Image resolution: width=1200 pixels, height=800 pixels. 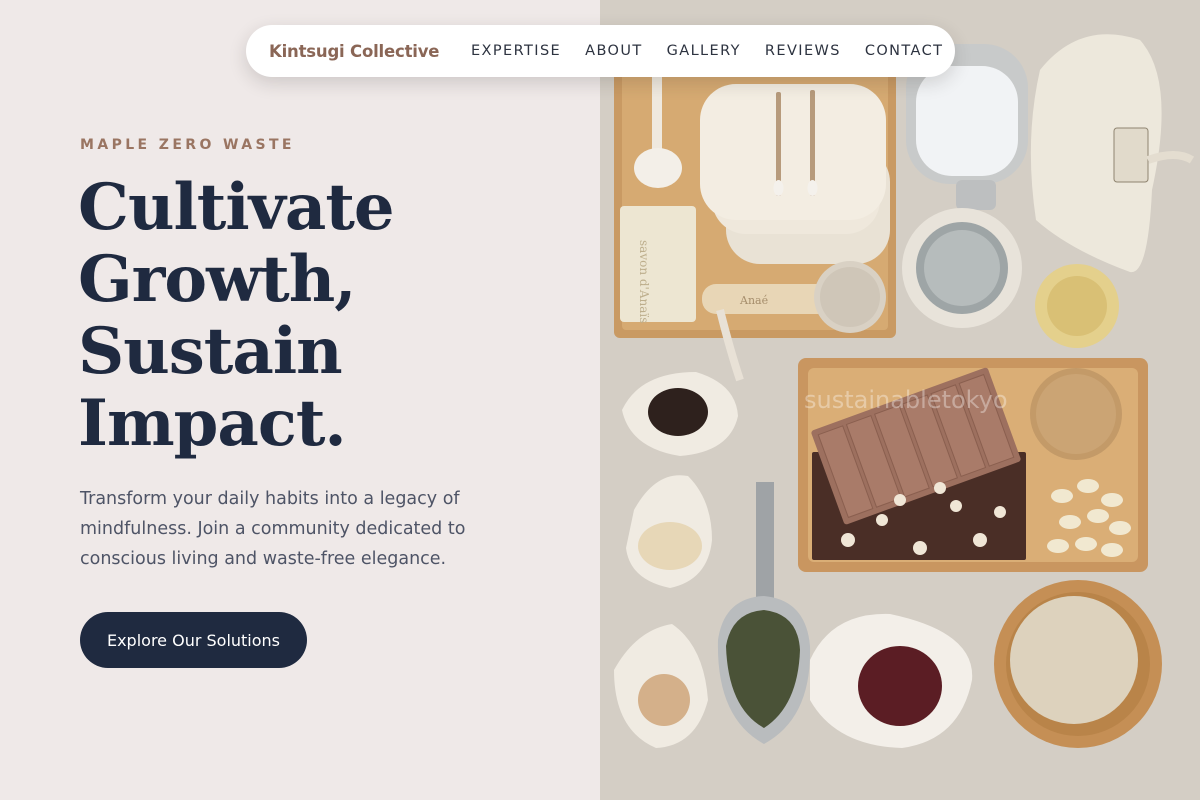 What do you see at coordinates (803, 51) in the screenshot?
I see `nav-link-reviews: REVIEWS` at bounding box center [803, 51].